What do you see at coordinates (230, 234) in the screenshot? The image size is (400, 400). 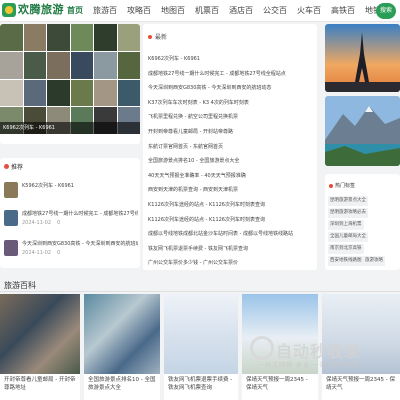 I see `news-link: 成都以号线地铁成都北站金沙车站时间表 - 成都以号线地铁线路站` at bounding box center [230, 234].